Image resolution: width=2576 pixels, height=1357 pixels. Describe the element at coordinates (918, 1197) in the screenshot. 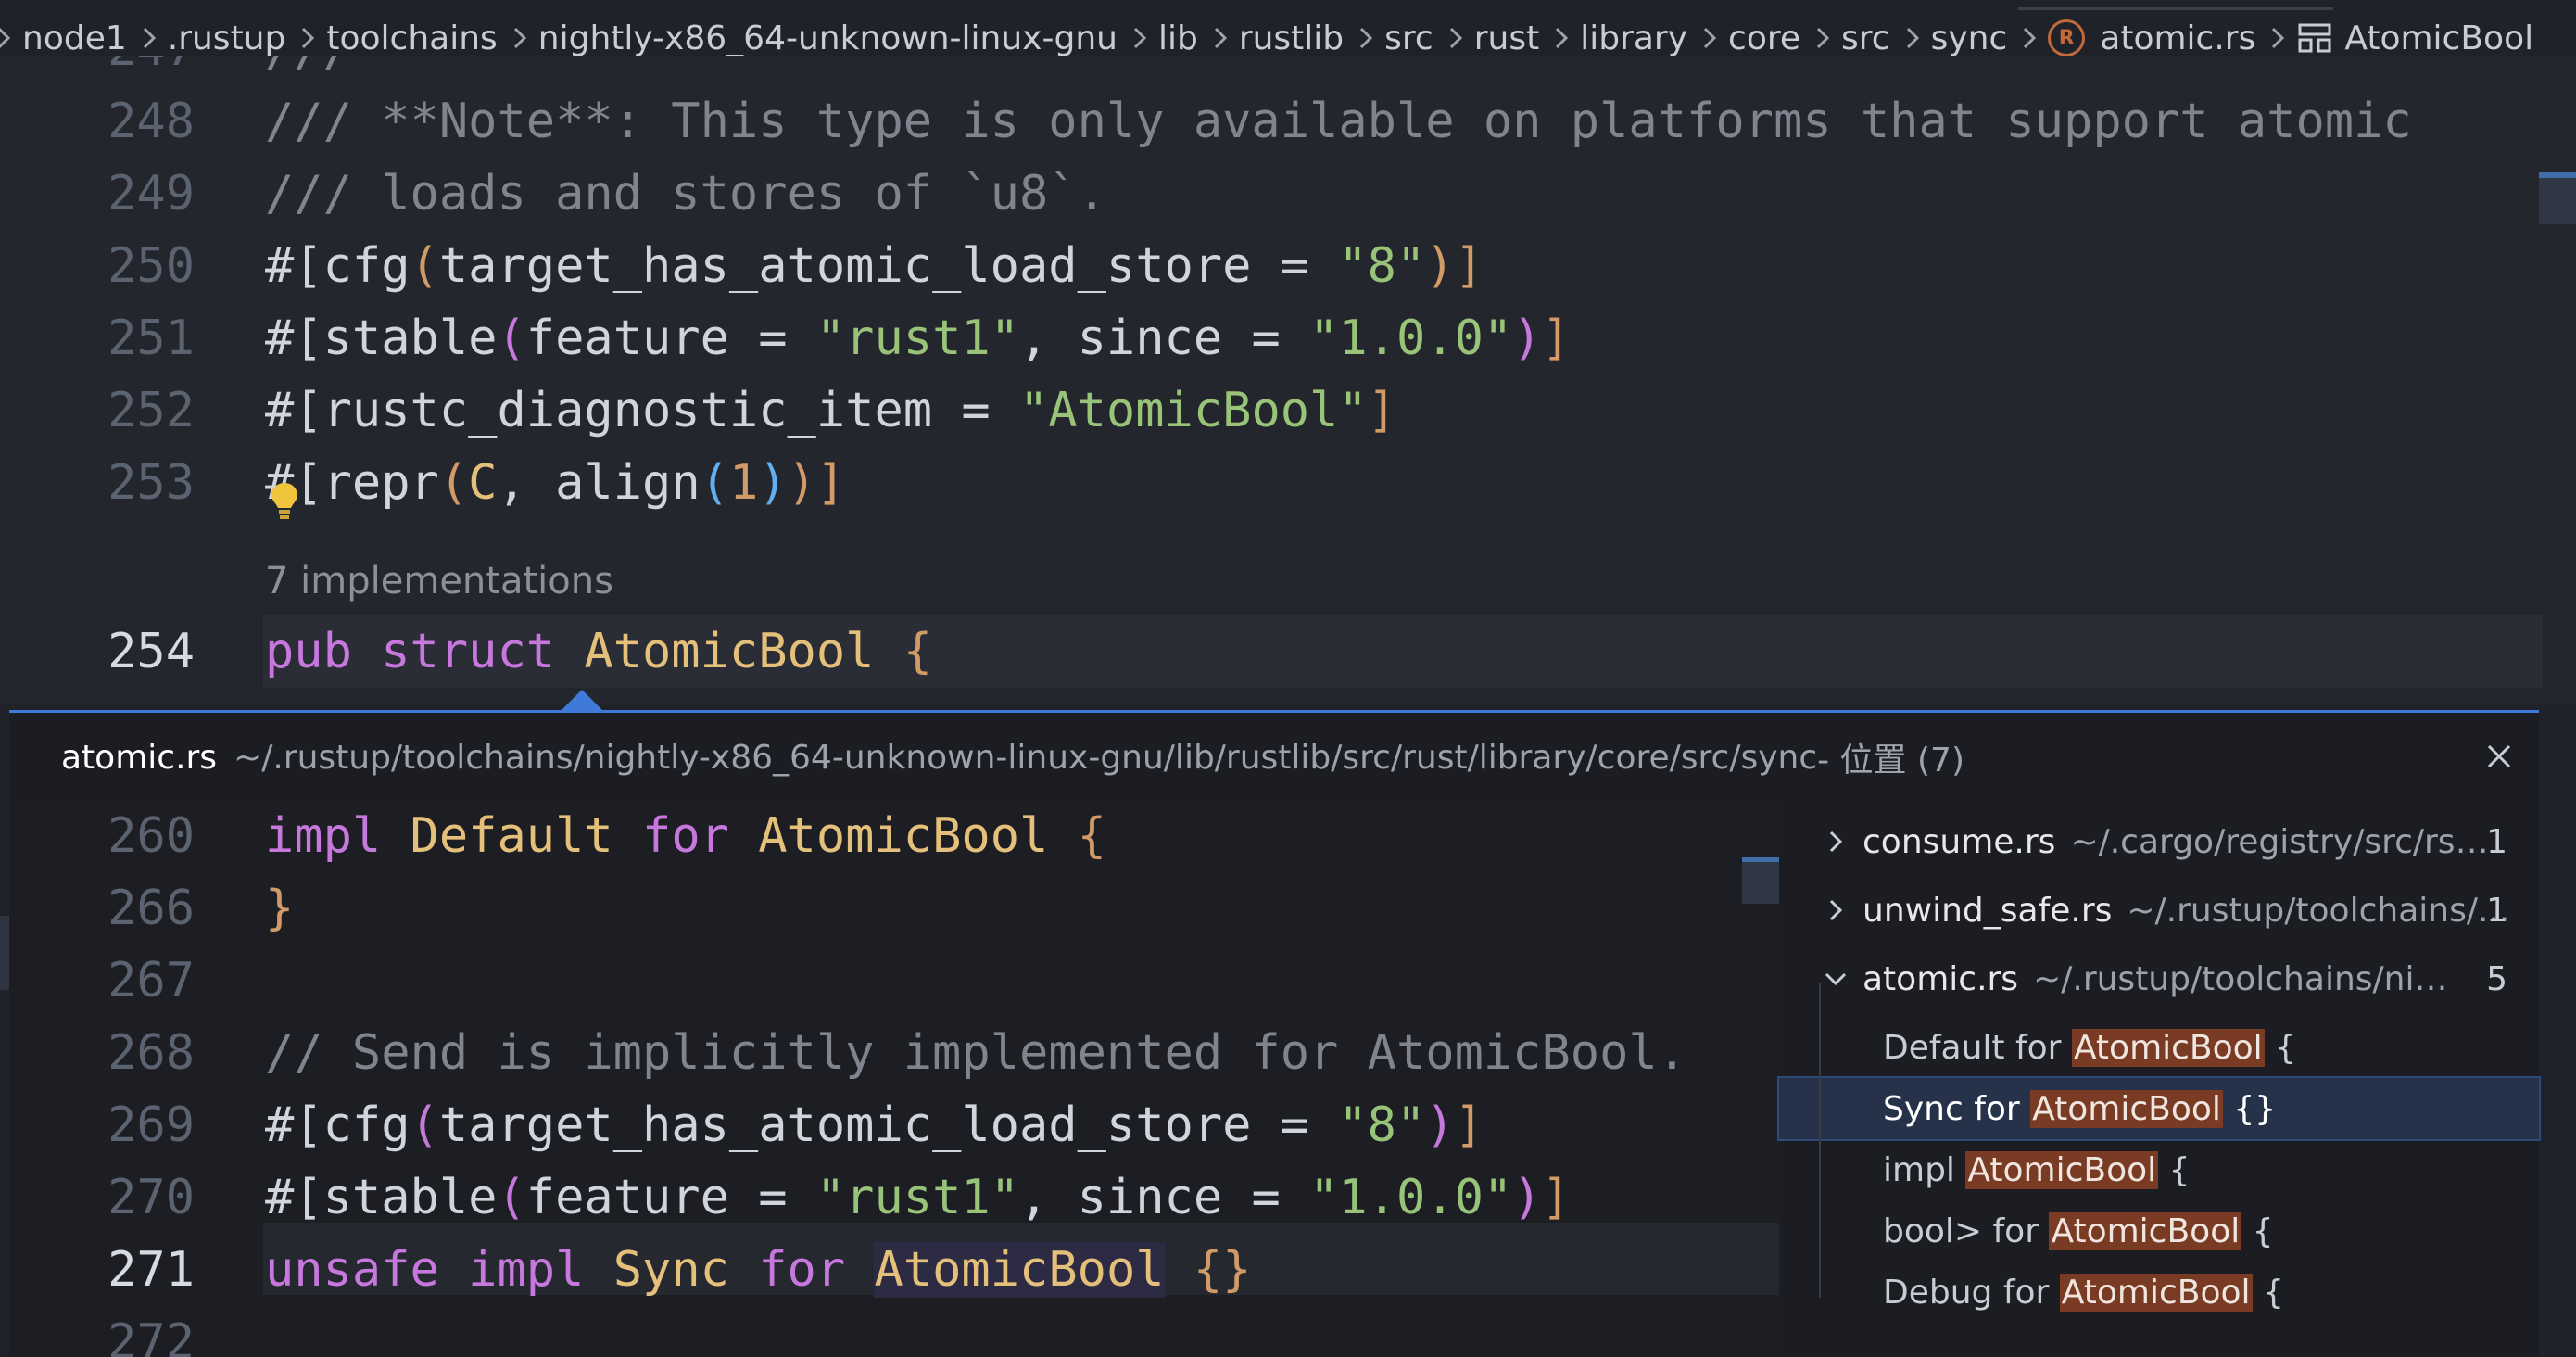

I see `code-token: "rust1"` at that location.